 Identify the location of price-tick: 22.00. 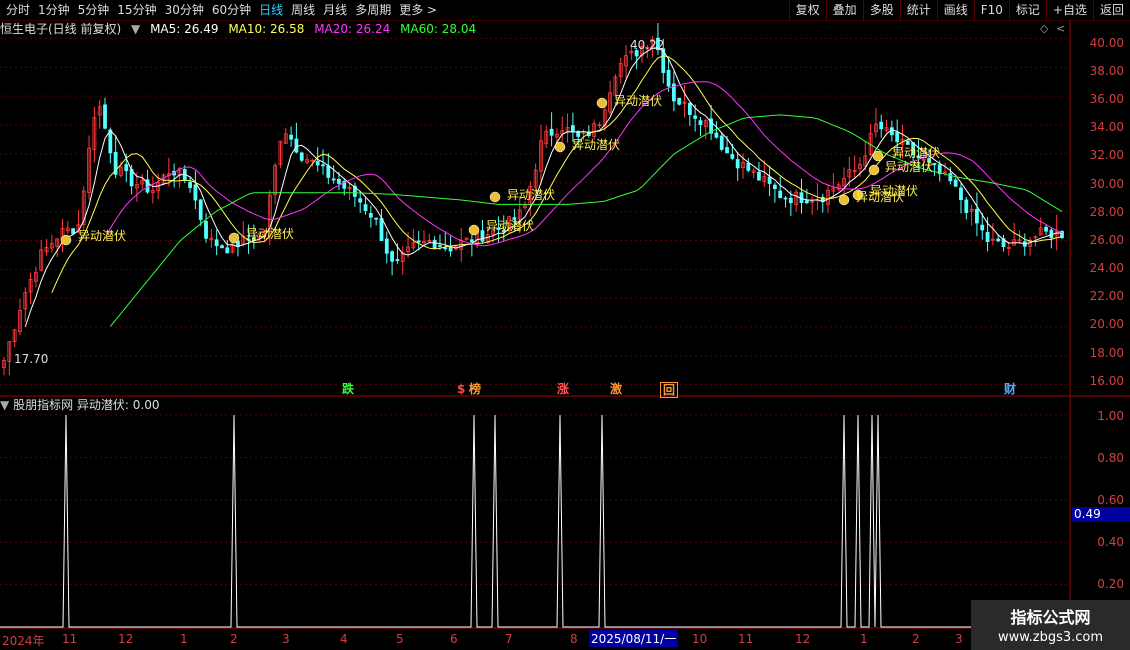
(1106, 296).